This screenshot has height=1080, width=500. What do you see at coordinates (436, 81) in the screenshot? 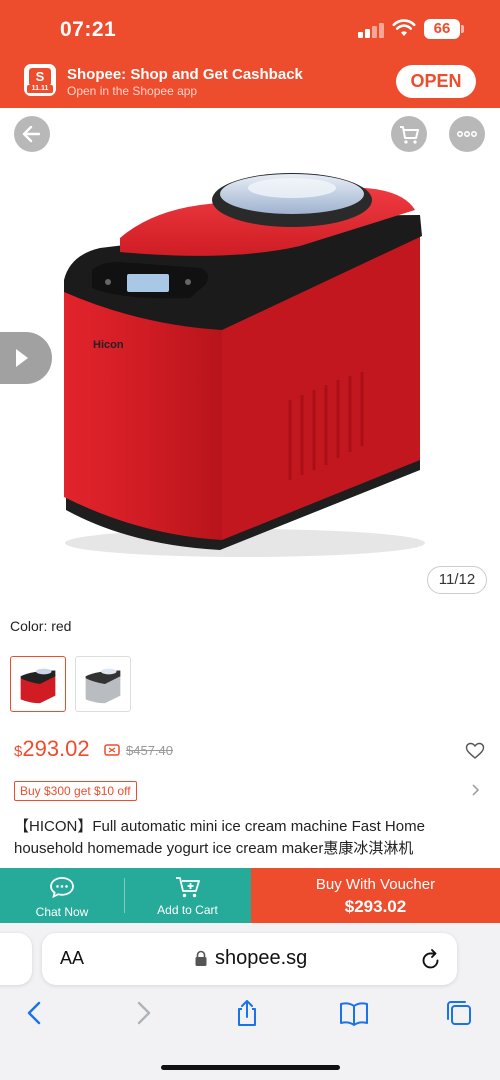
I see `open-app-button: OPEN` at bounding box center [436, 81].